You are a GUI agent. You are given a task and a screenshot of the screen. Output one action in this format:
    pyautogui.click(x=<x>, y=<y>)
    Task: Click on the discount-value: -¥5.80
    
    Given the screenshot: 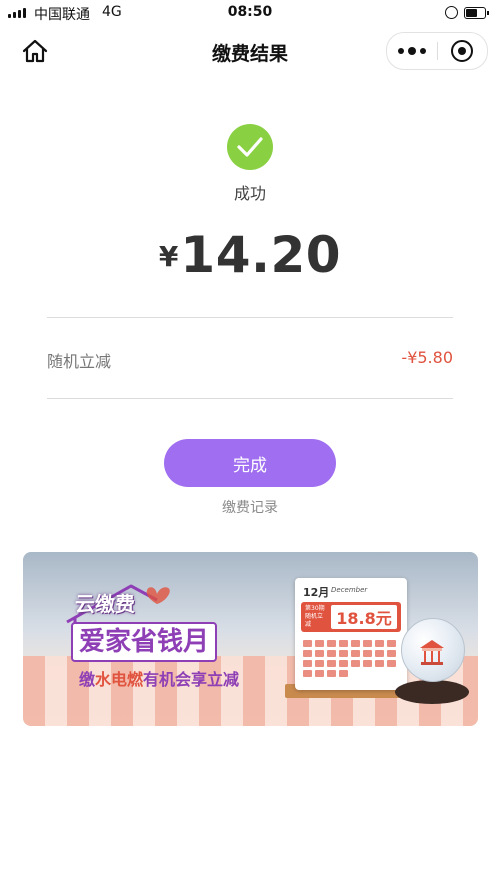 What is the action you would take?
    pyautogui.click(x=427, y=357)
    